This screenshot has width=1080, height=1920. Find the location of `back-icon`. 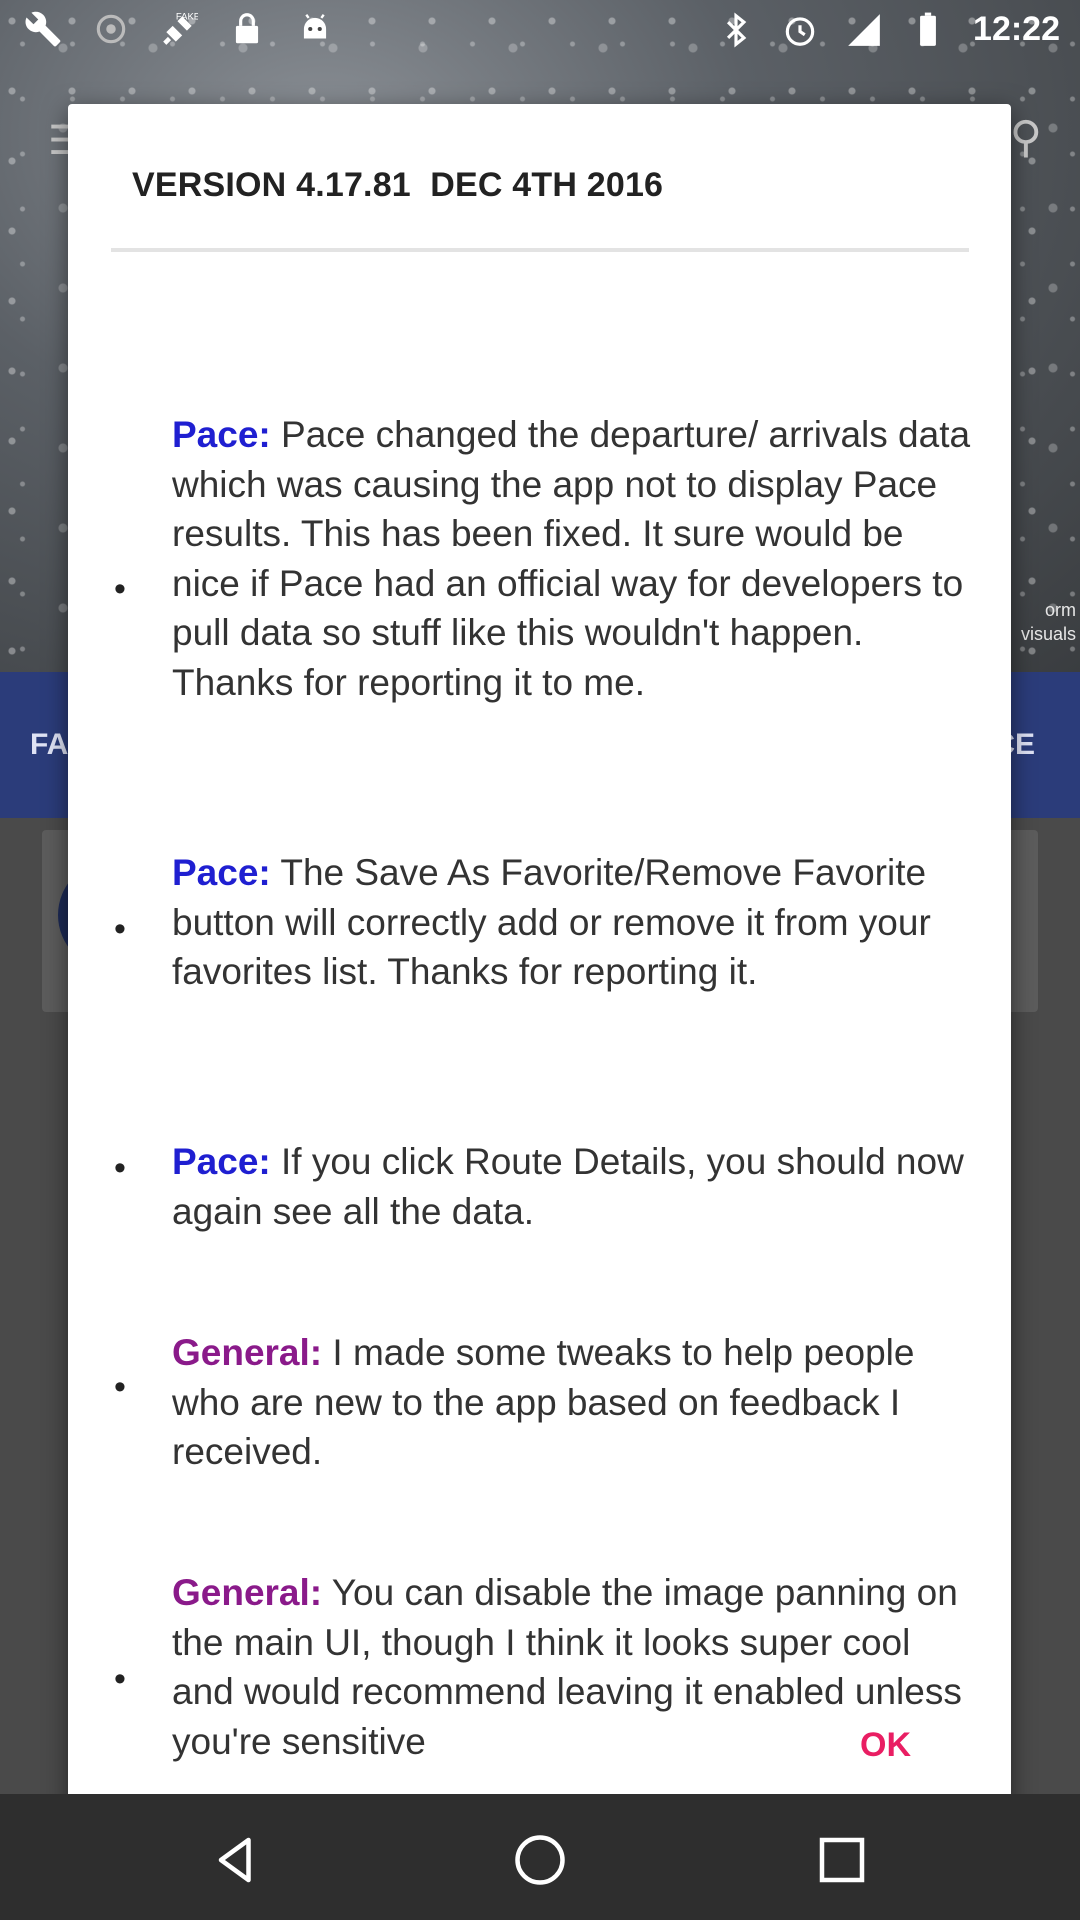

back-icon is located at coordinates (236, 1860).